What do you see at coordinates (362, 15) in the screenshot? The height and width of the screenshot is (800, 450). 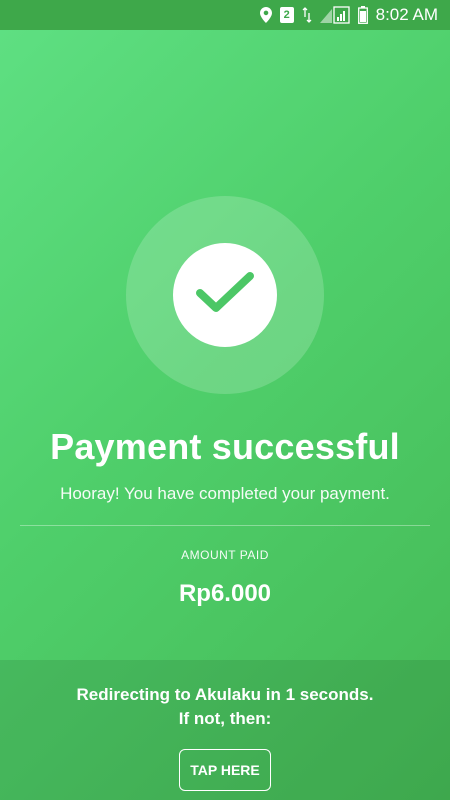 I see `battery-icon` at bounding box center [362, 15].